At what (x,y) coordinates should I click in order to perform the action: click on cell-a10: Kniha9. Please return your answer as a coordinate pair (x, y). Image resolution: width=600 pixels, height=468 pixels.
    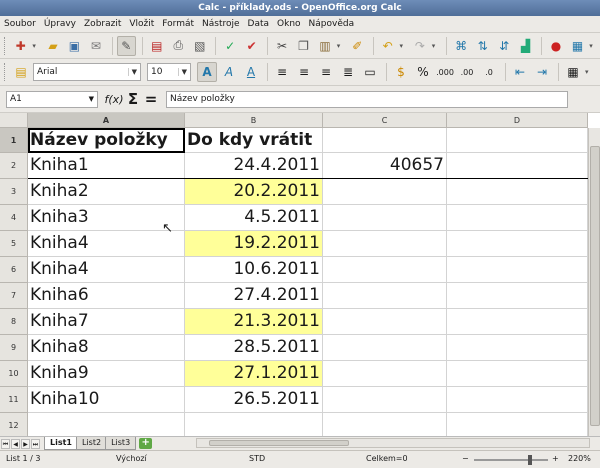
    Looking at the image, I should click on (106, 374).